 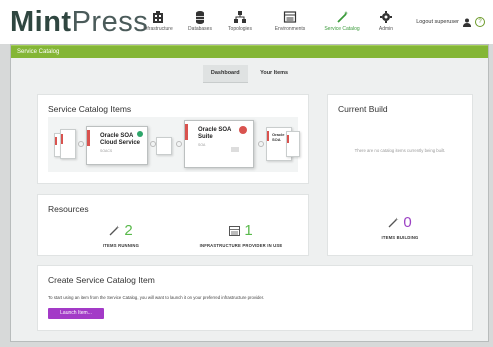 I want to click on logo-part-1: Mint, so click(x=41, y=22).